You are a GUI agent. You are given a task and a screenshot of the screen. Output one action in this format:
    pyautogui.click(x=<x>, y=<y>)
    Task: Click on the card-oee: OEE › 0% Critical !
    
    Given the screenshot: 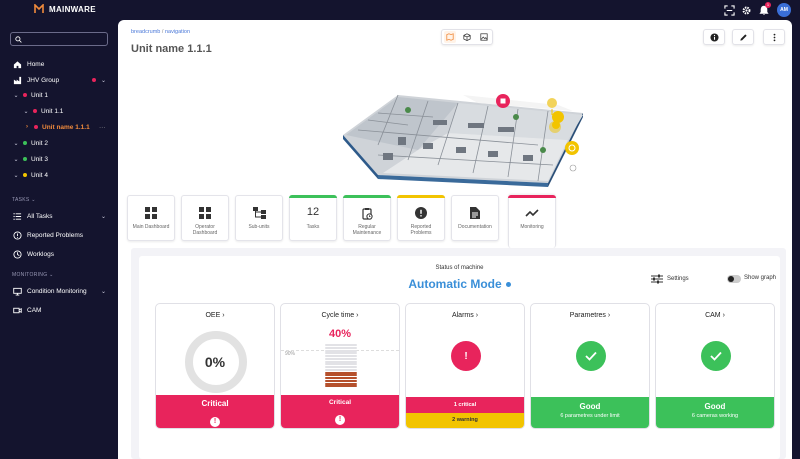 What is the action you would take?
    pyautogui.click(x=215, y=366)
    